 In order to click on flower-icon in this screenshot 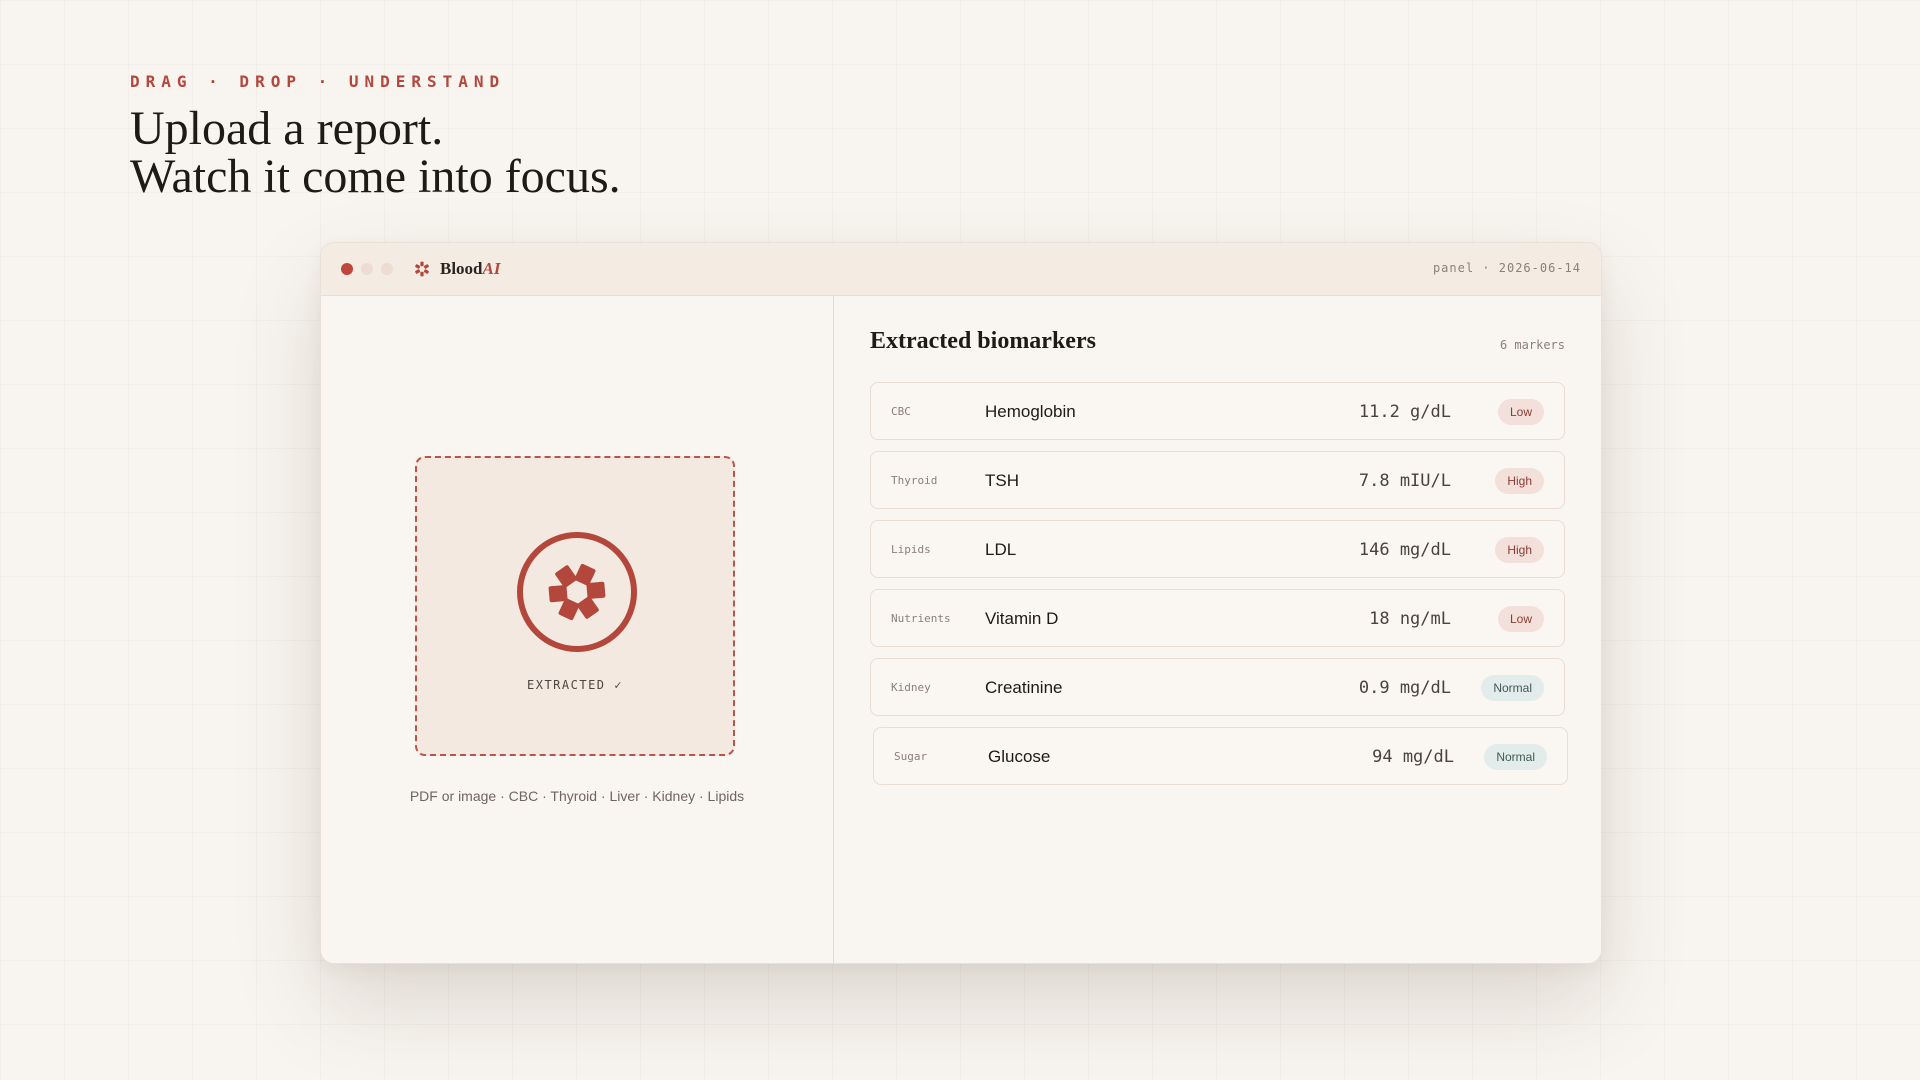, I will do `click(577, 592)`.